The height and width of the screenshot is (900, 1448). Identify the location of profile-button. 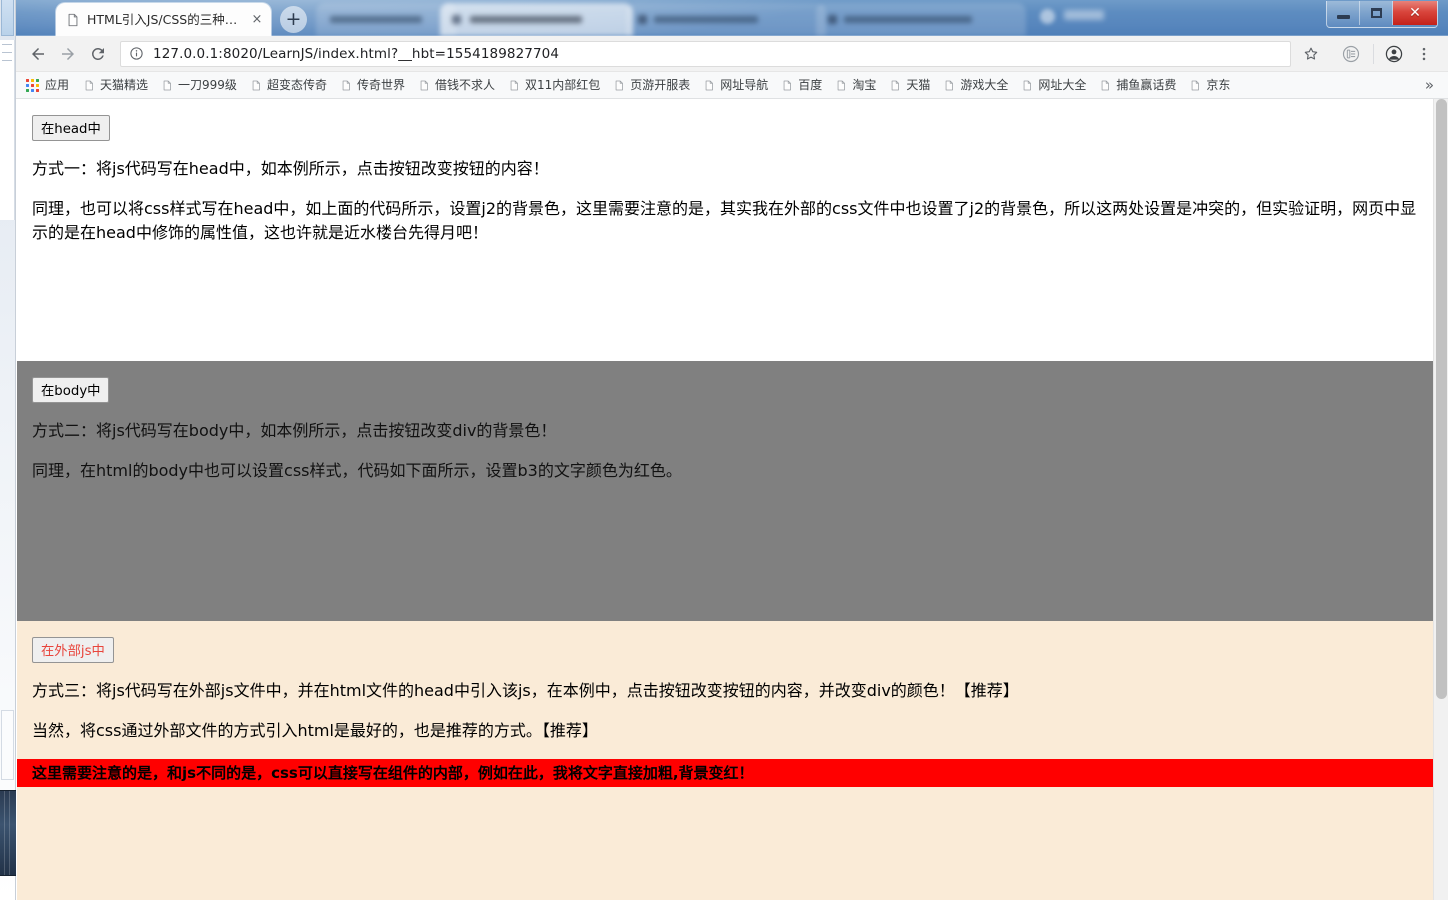
(1394, 54).